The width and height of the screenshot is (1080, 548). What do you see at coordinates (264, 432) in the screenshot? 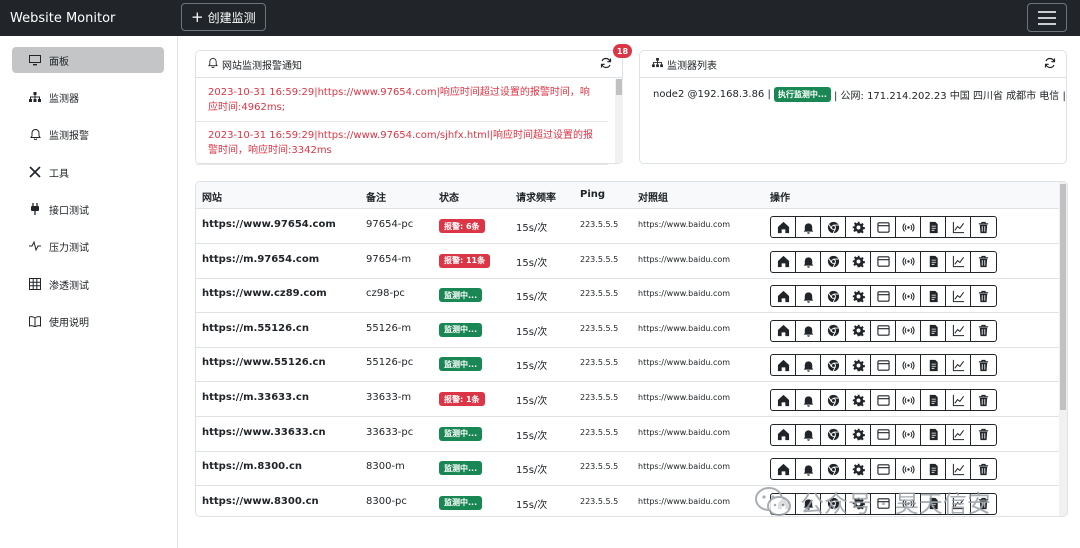
I see `site-url: https://www.33633.cn` at bounding box center [264, 432].